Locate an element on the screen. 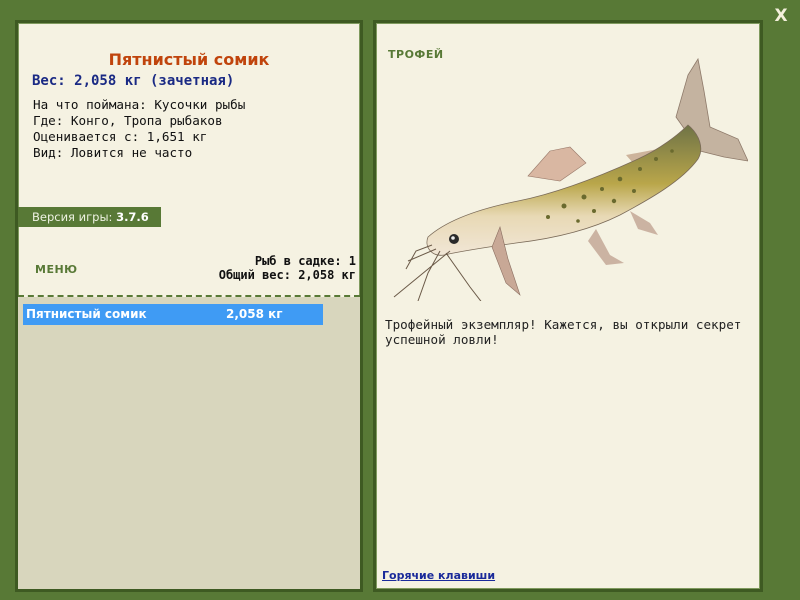 The width and height of the screenshot is (800, 600). version-label: Версия игры: is located at coordinates (72, 217).